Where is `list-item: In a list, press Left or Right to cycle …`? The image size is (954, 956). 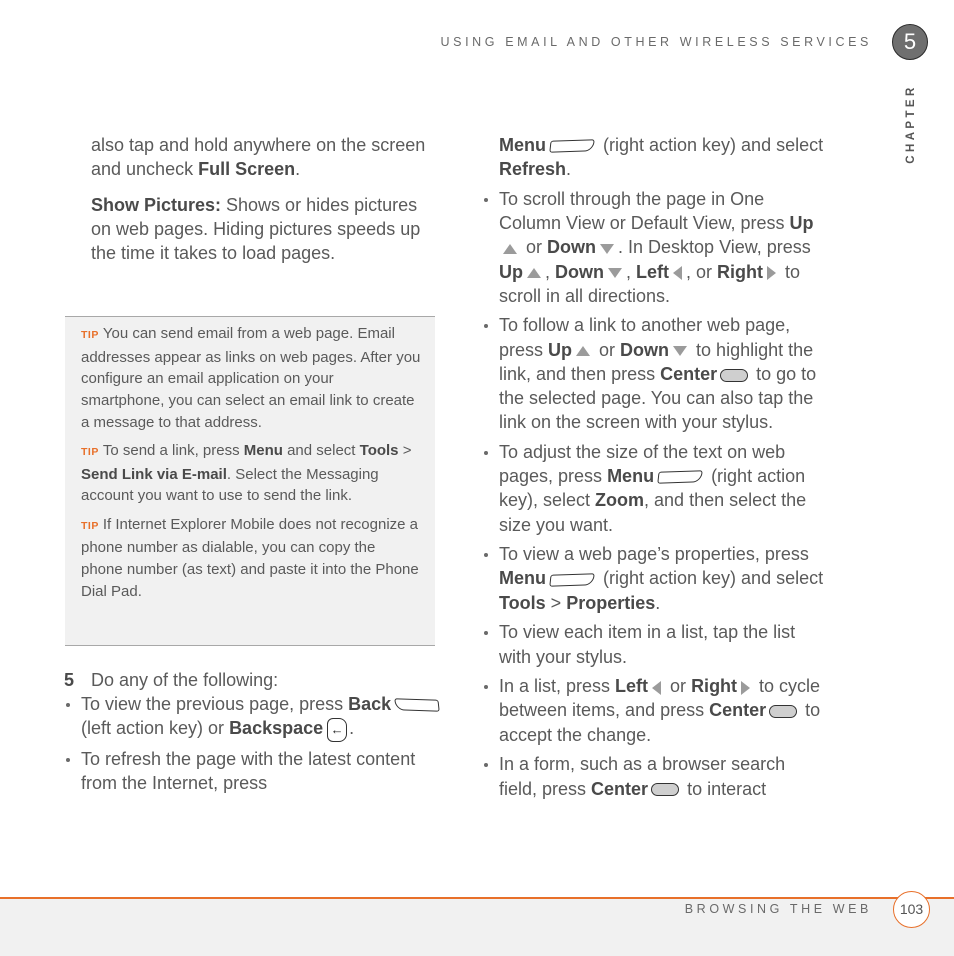 list-item: In a list, press Left or Right to cycle … is located at coordinates (654, 710).